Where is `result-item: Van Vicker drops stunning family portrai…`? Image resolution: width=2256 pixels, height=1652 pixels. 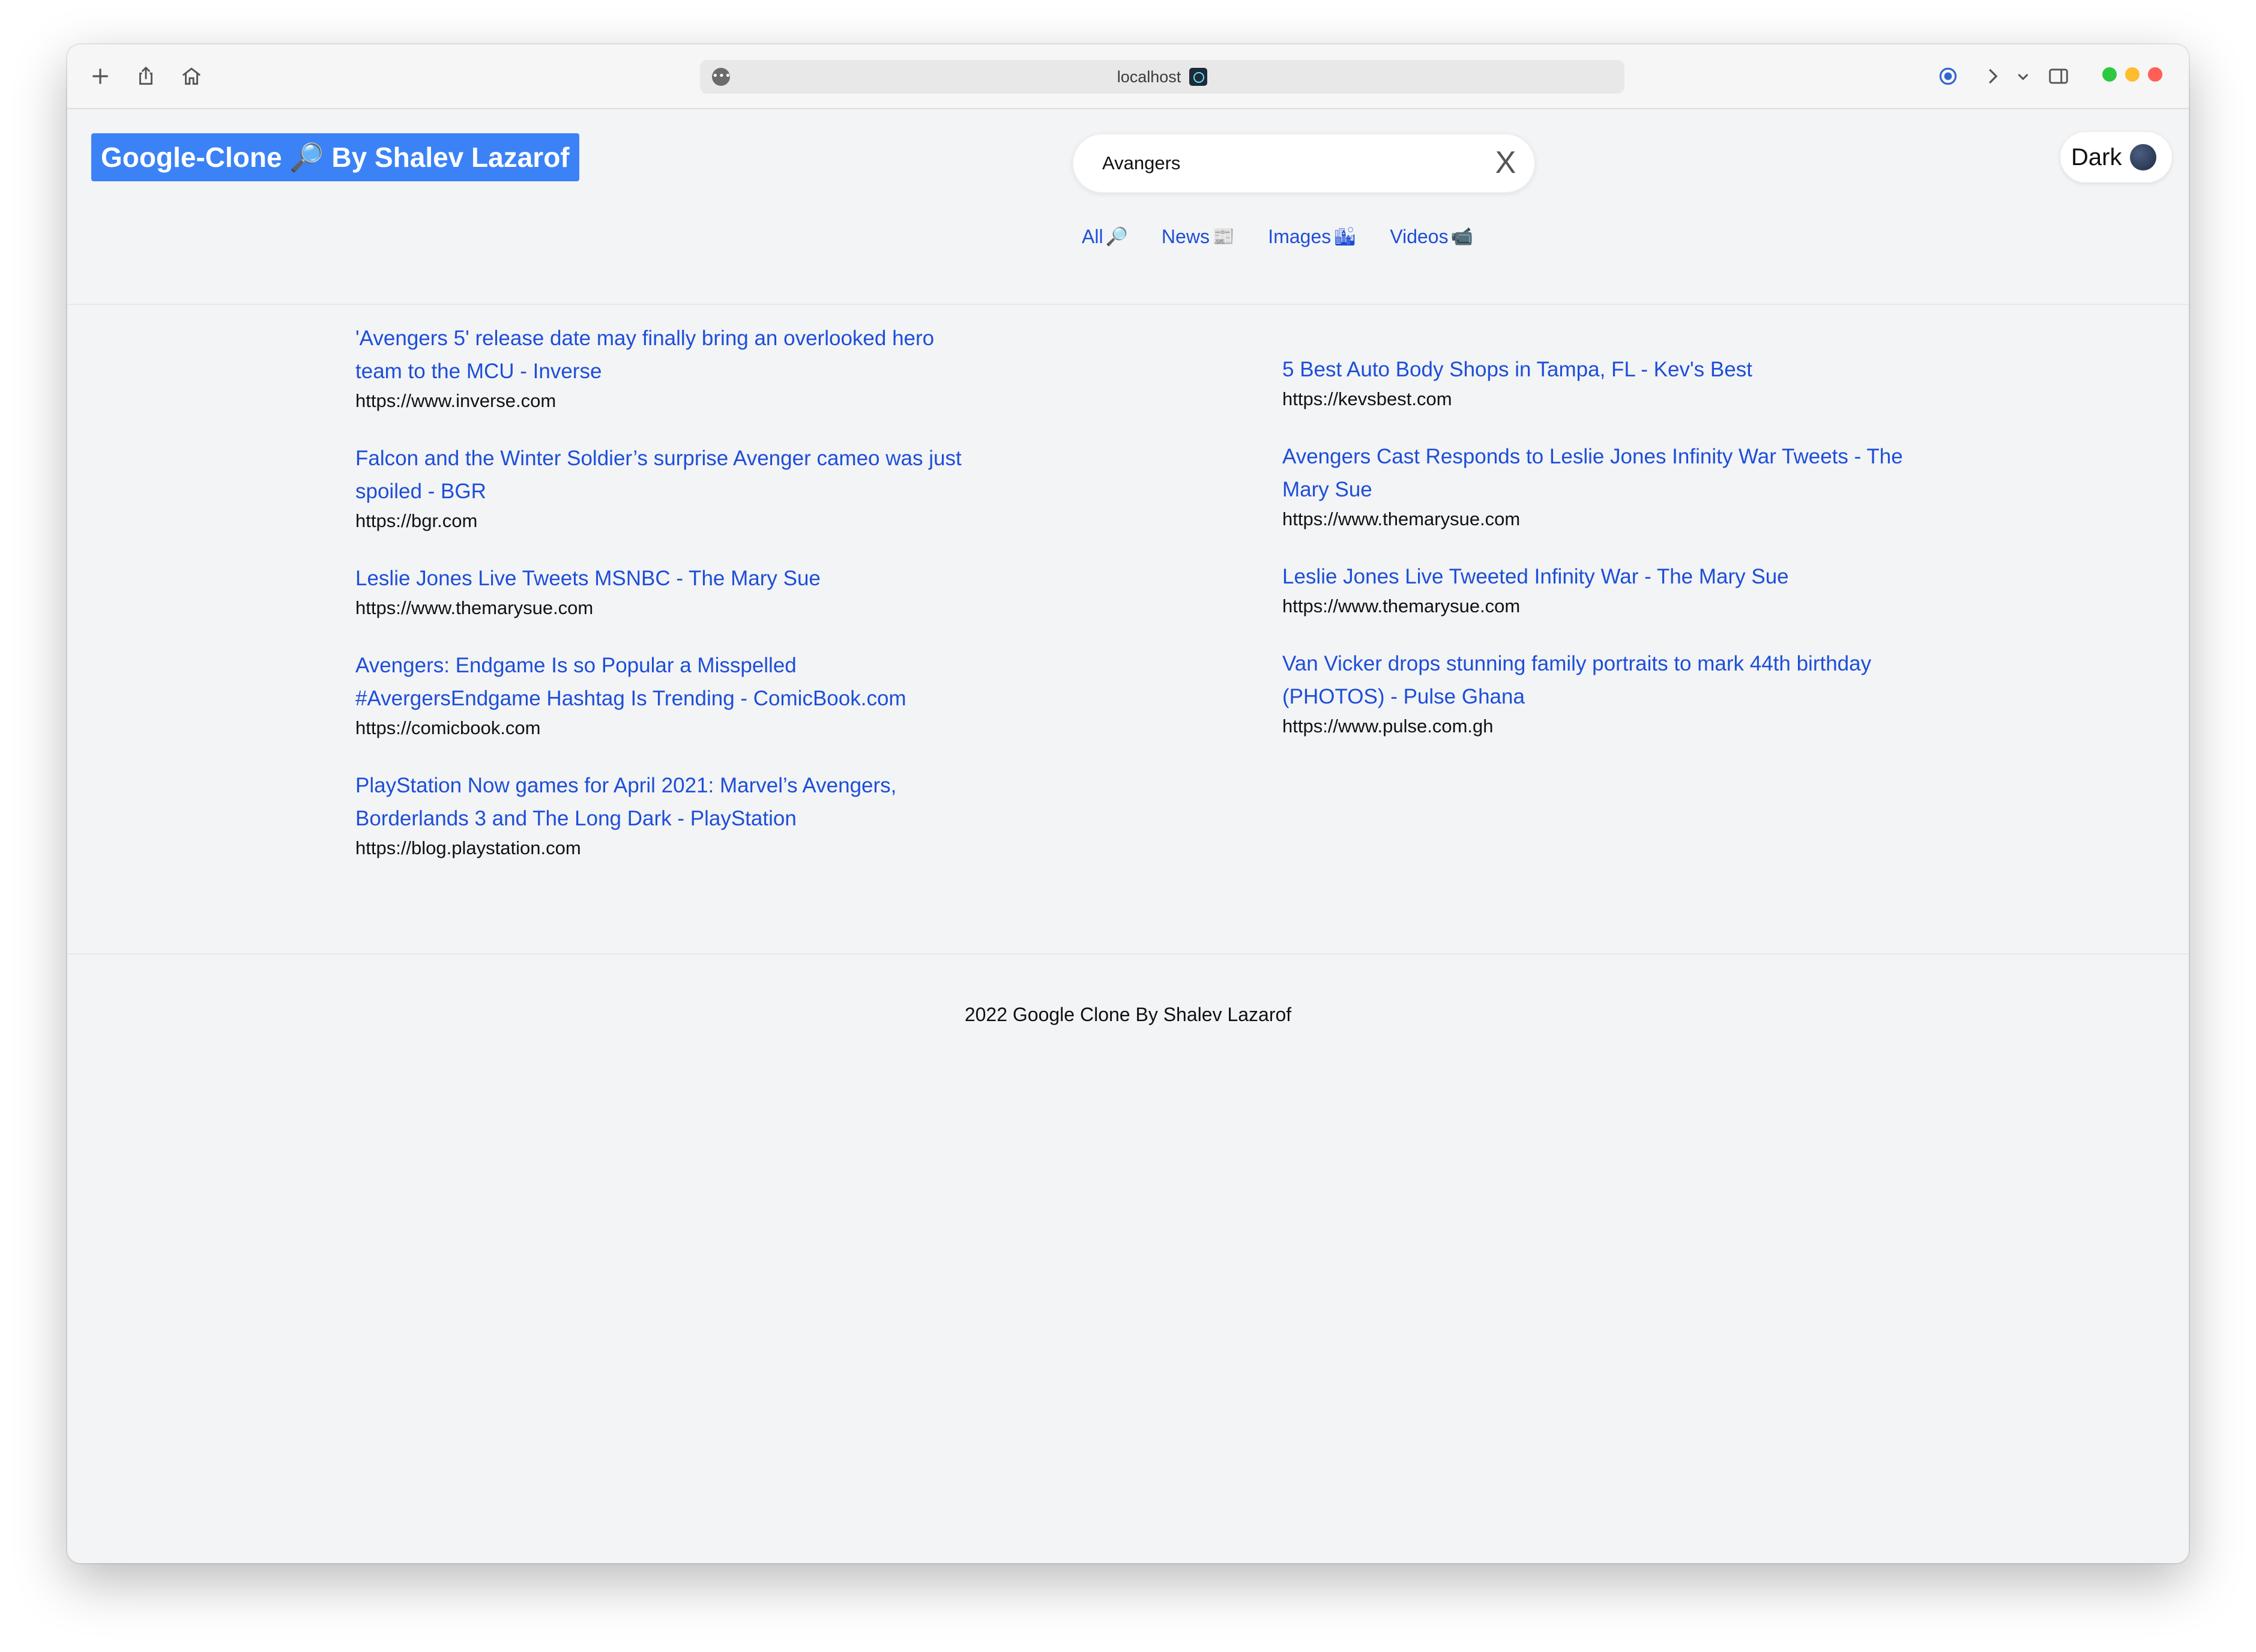
result-item: Van Vicker drops stunning family portrai… is located at coordinates (1594, 693).